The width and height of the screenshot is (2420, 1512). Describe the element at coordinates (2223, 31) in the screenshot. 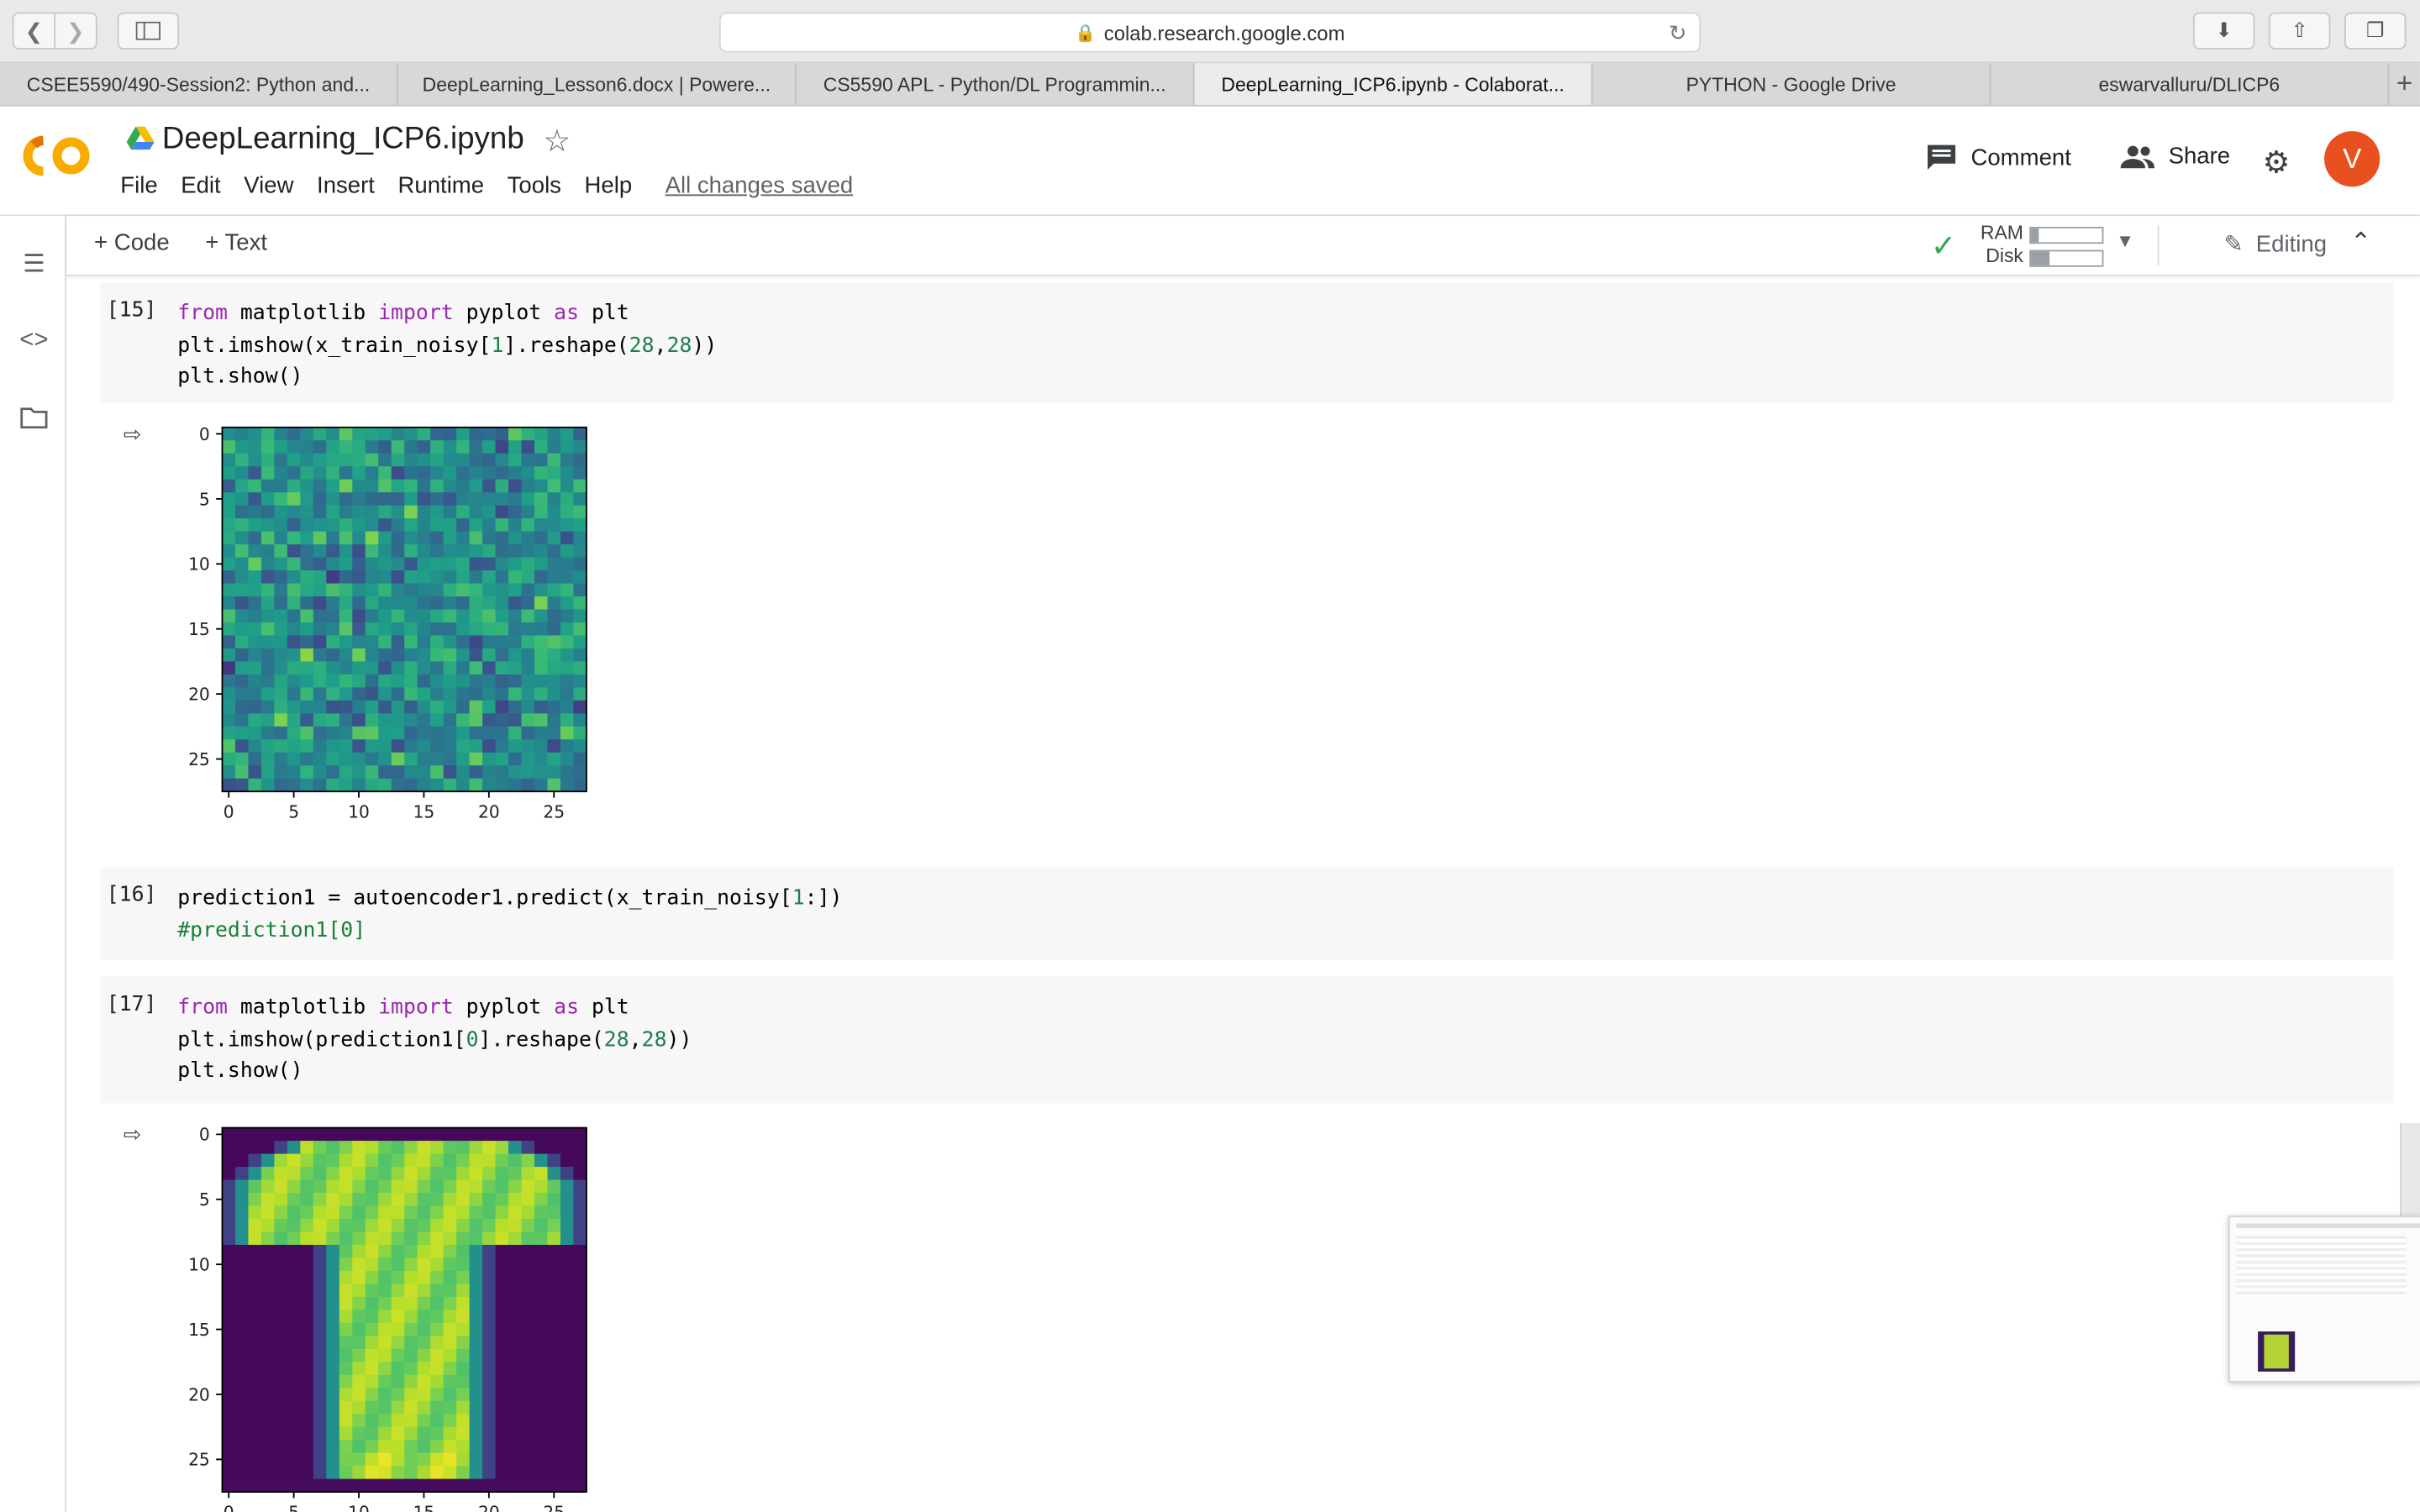

I see `downloads-button: ⬇` at that location.